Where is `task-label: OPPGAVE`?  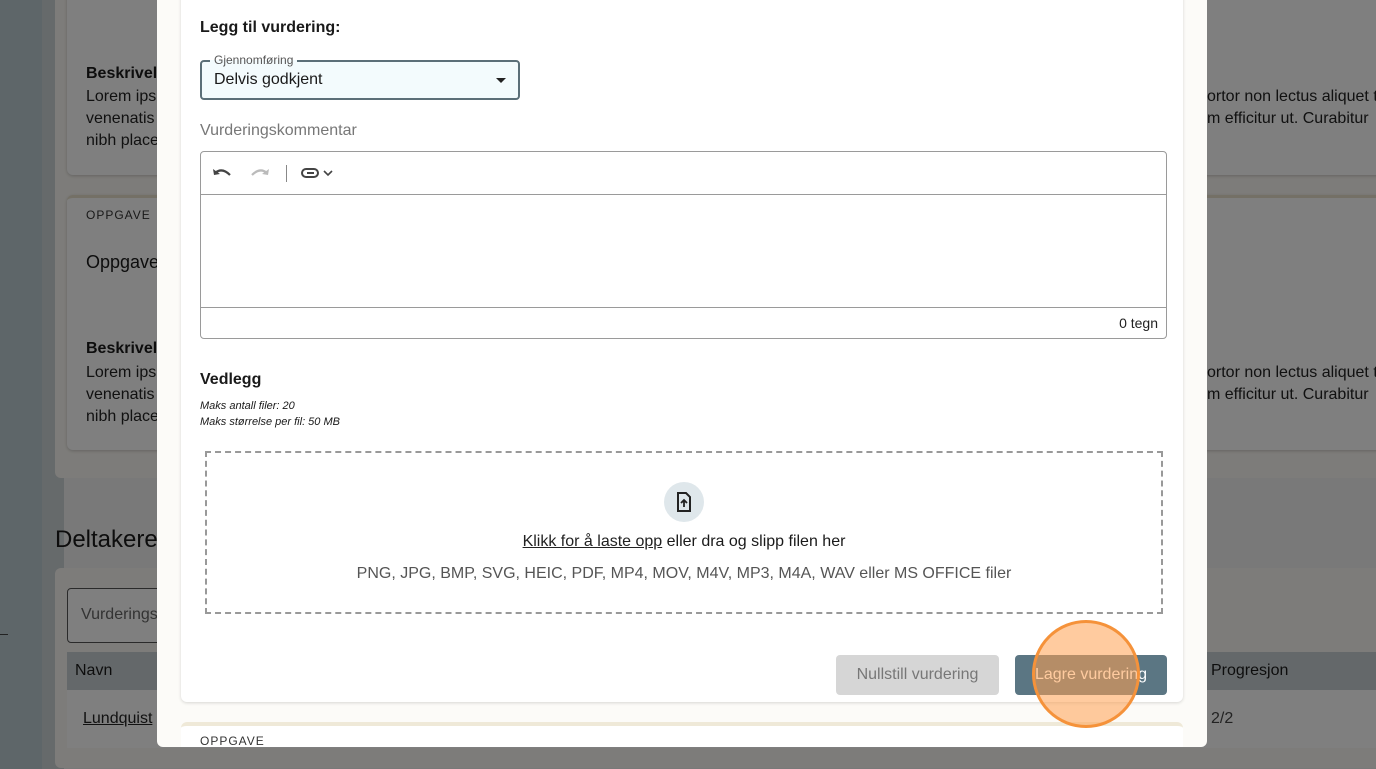
task-label: OPPGAVE is located at coordinates (232, 740).